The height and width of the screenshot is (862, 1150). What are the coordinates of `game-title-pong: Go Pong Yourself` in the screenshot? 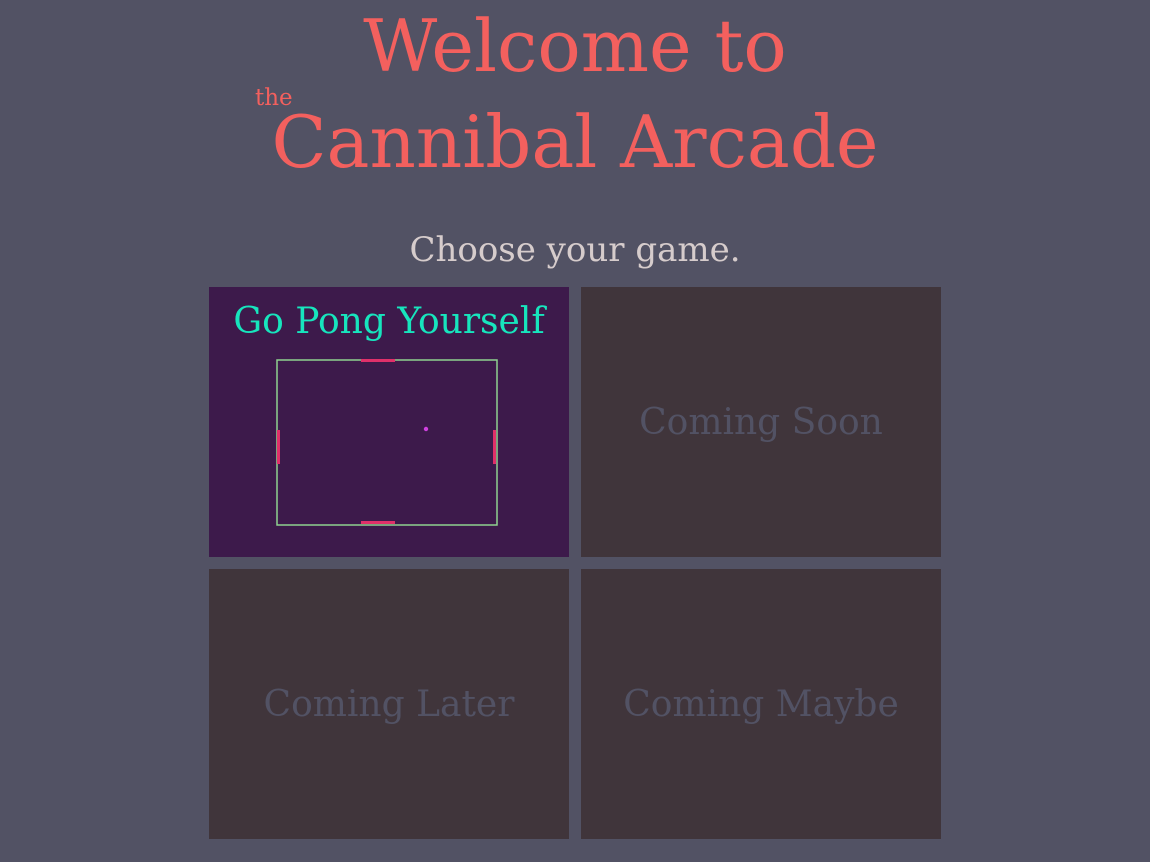 It's located at (389, 321).